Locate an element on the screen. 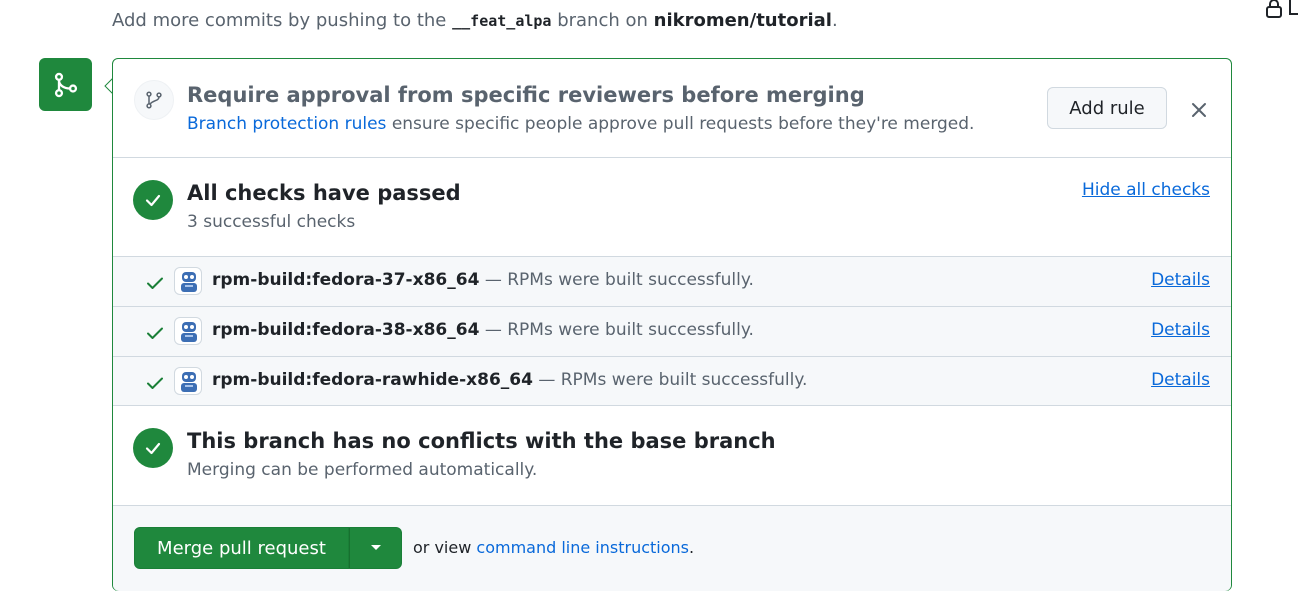  git-merge-icon is located at coordinates (65, 84).